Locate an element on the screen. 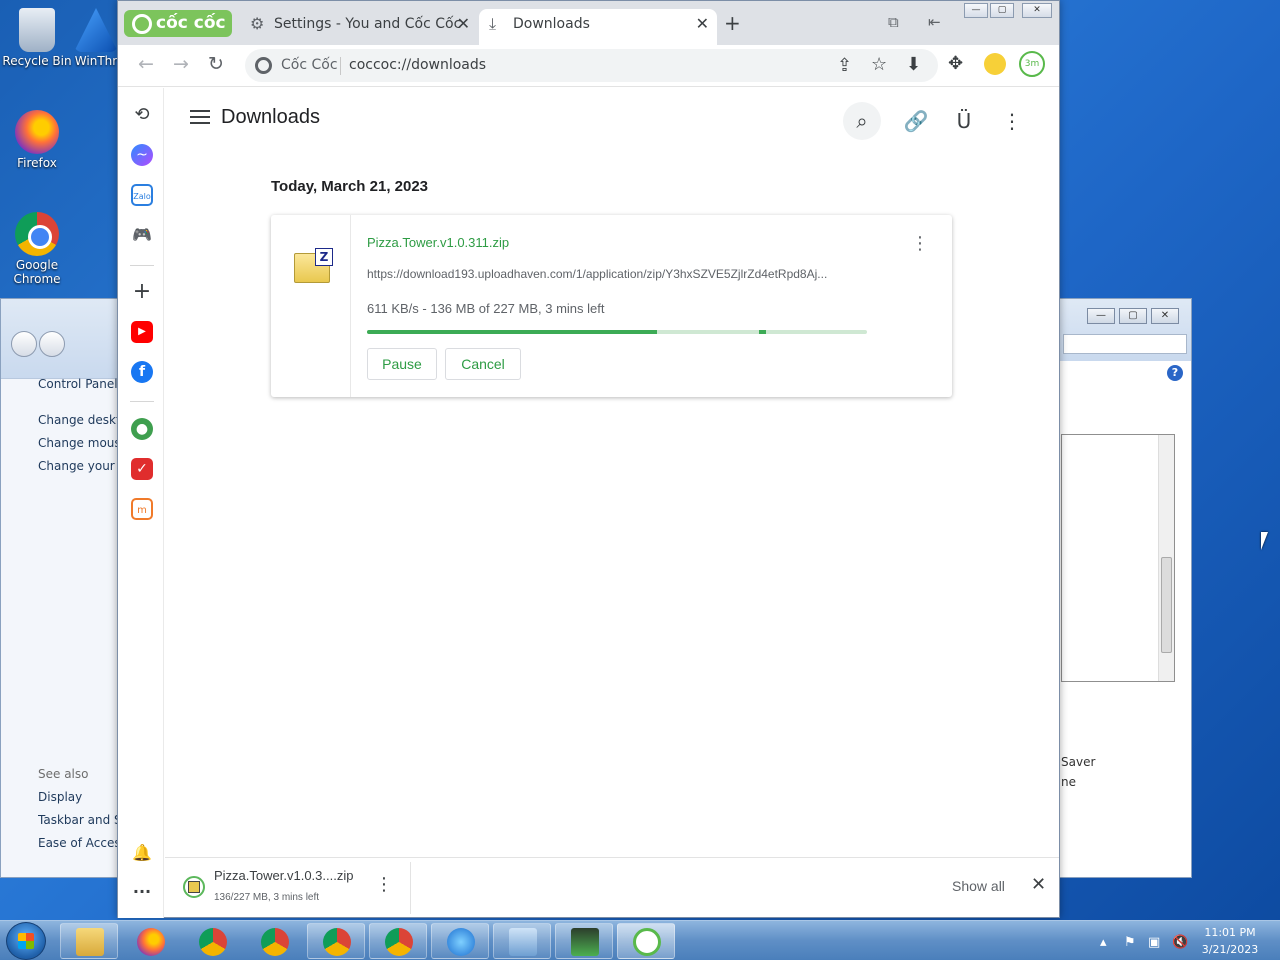  scrollbar-thumb is located at coordinates (1166, 605).